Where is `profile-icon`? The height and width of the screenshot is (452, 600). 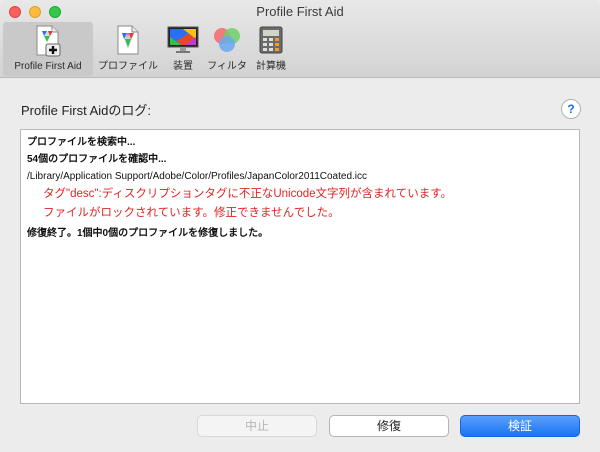
profile-icon is located at coordinates (128, 40).